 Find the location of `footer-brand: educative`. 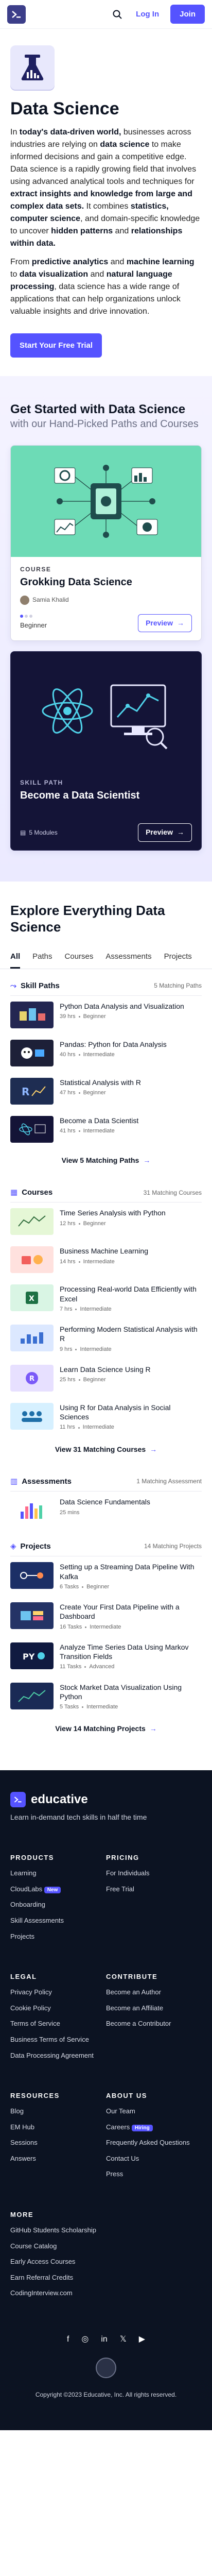

footer-brand: educative is located at coordinates (106, 1799).